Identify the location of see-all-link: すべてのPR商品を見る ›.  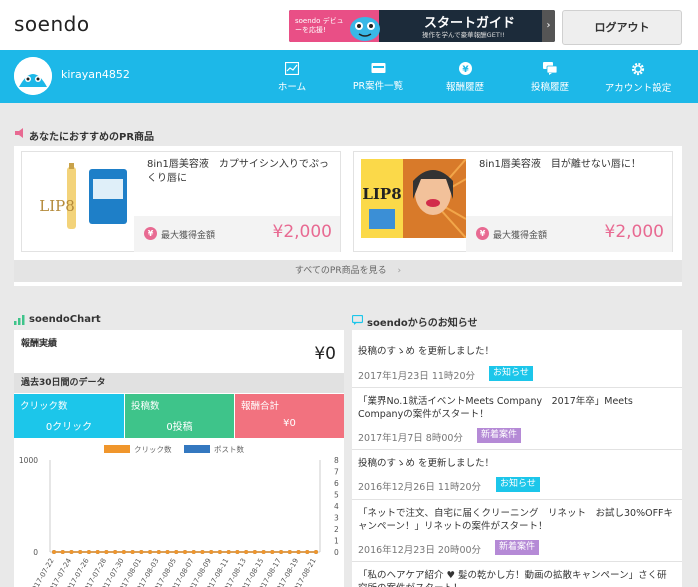
(348, 271).